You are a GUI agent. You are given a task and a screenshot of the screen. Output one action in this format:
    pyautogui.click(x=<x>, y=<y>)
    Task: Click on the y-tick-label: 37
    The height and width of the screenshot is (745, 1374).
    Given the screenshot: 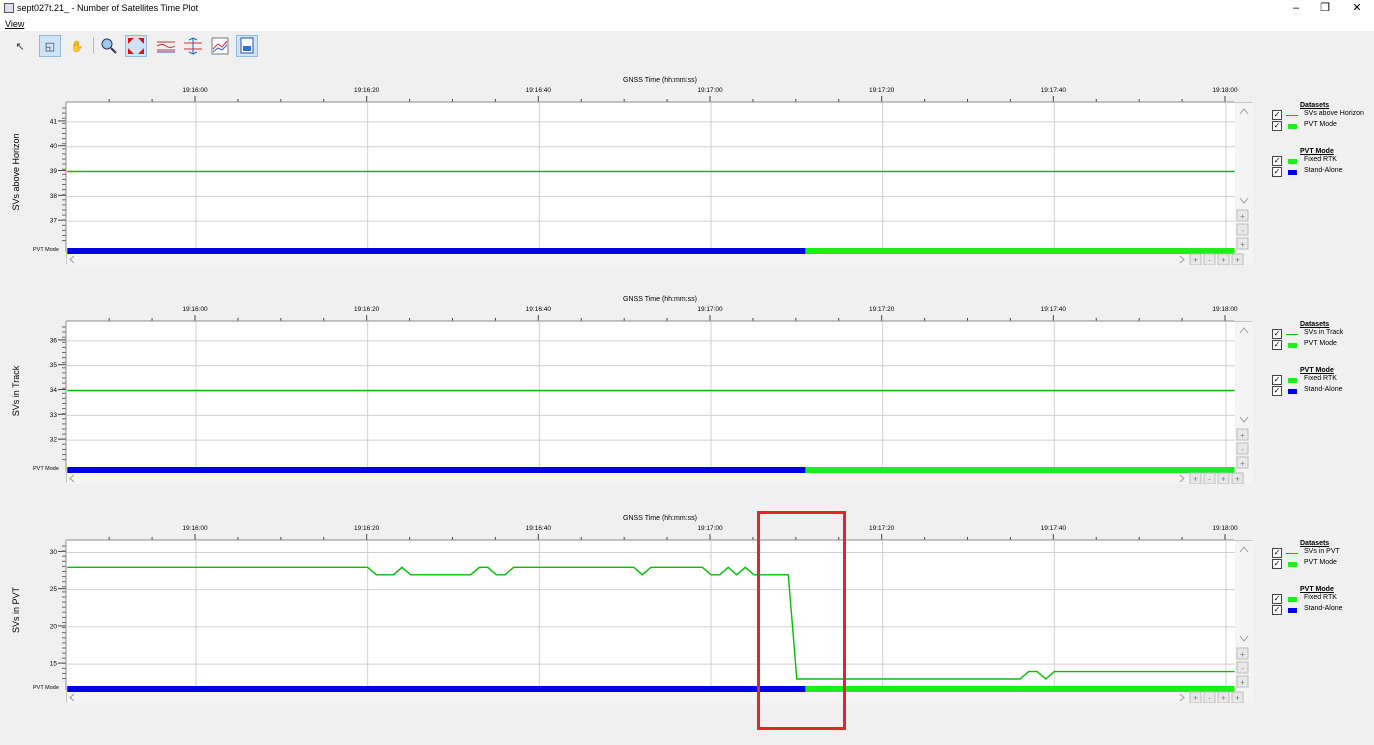 What is the action you would take?
    pyautogui.click(x=54, y=221)
    